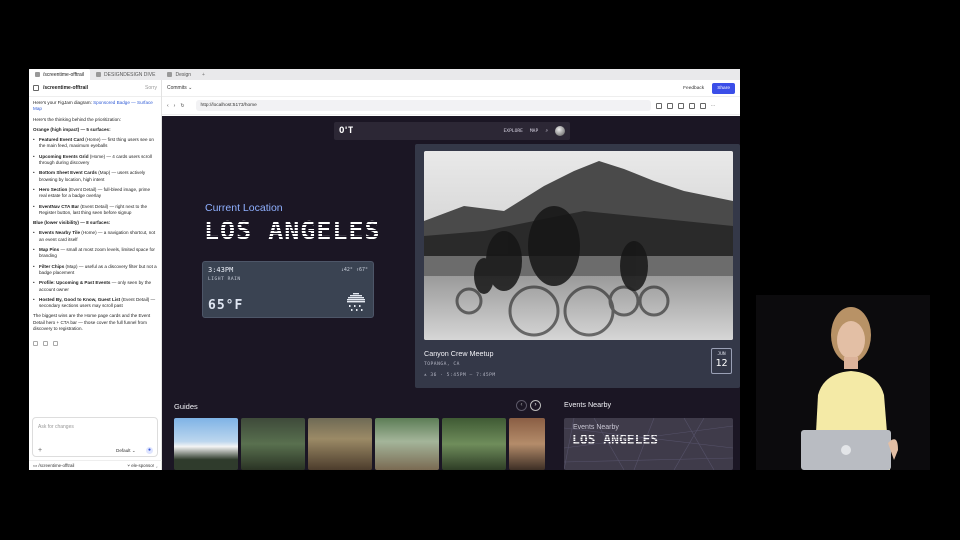 The height and width of the screenshot is (540, 960). Describe the element at coordinates (723, 88) in the screenshot. I see `share-button: Share` at that location.